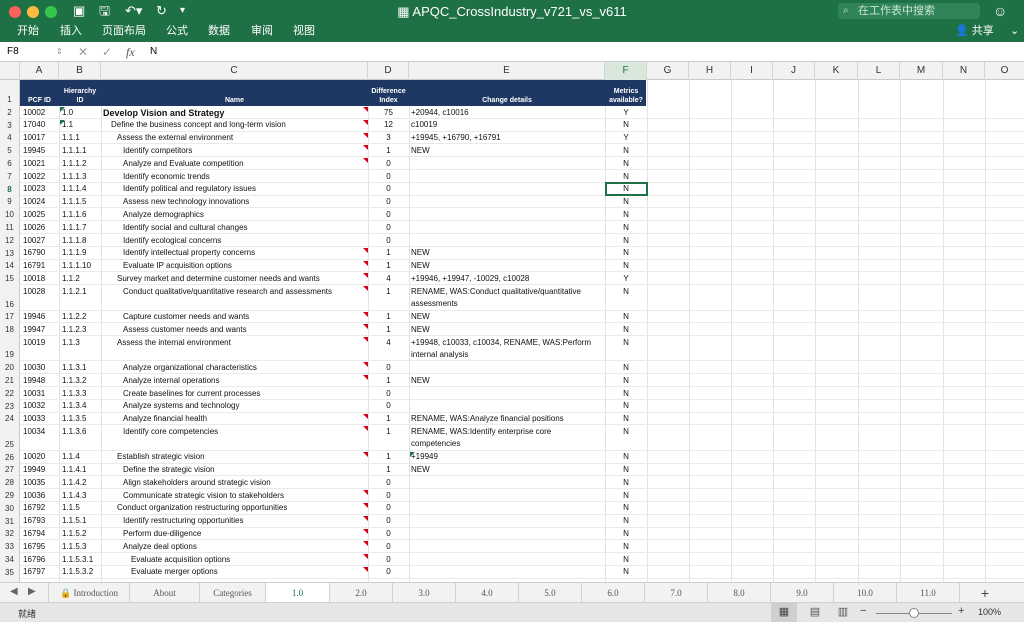  Describe the element at coordinates (40, 572) in the screenshot. I see `cell-pcf-id: 16797` at that location.